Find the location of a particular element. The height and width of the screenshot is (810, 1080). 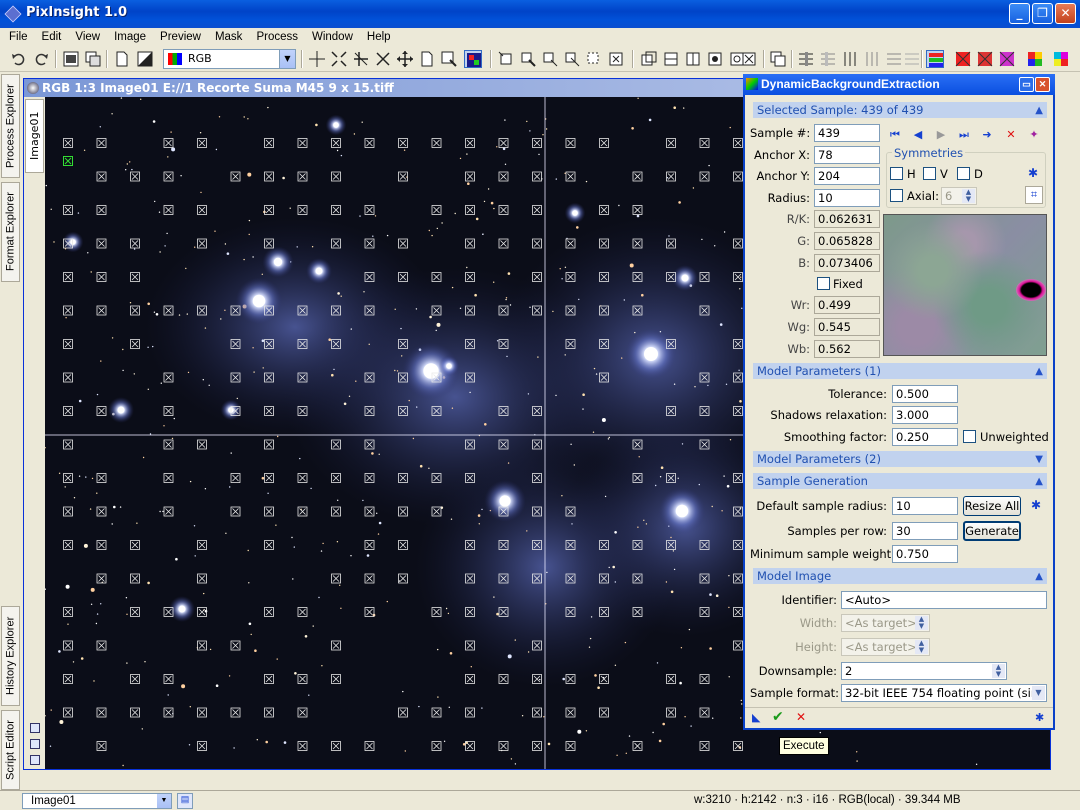

sample-number-field: 439 is located at coordinates (847, 133).